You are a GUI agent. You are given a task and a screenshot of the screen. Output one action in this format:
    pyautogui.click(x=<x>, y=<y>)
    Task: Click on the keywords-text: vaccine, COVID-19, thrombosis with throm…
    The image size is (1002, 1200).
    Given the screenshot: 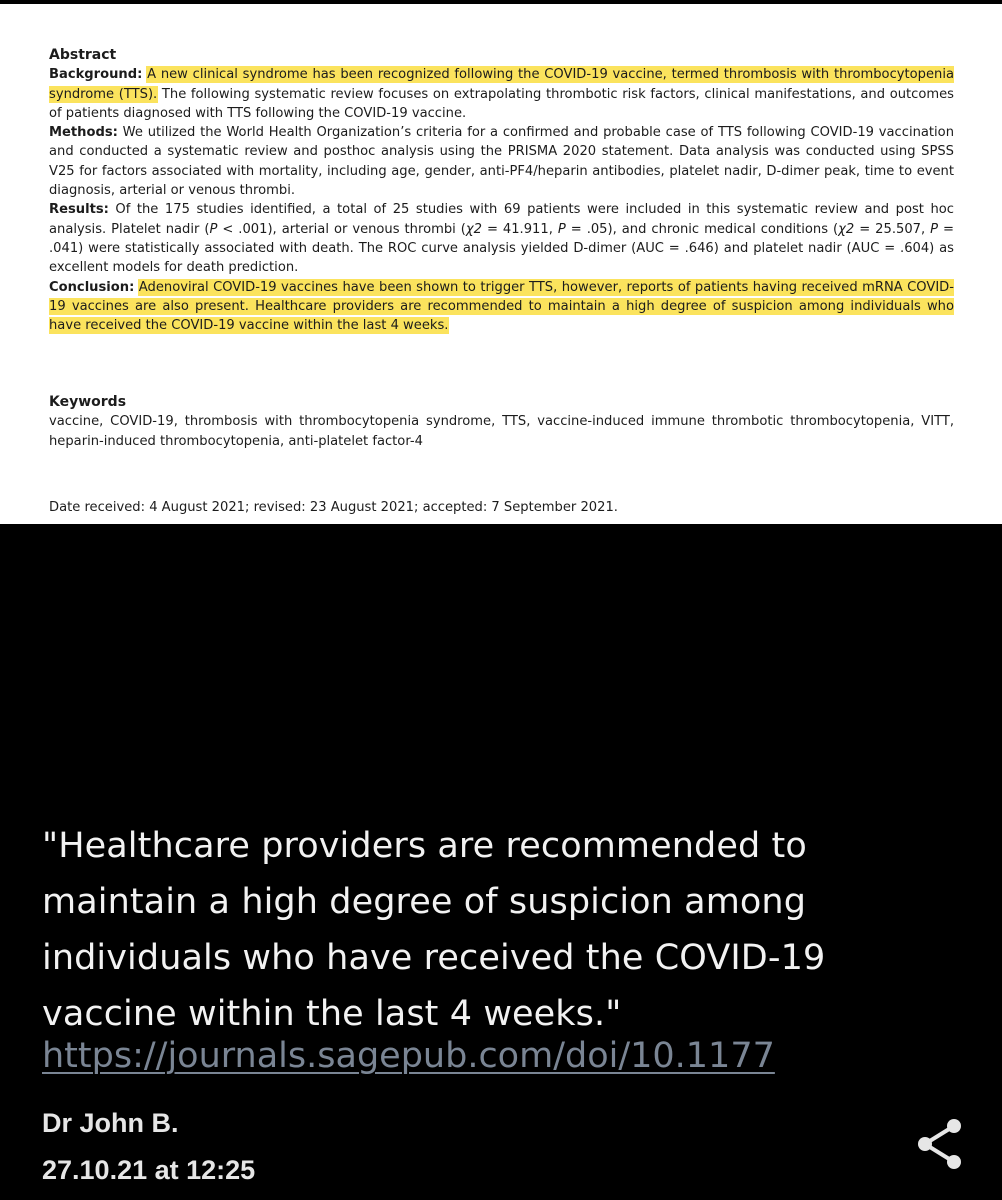 What is the action you would take?
    pyautogui.click(x=501, y=431)
    